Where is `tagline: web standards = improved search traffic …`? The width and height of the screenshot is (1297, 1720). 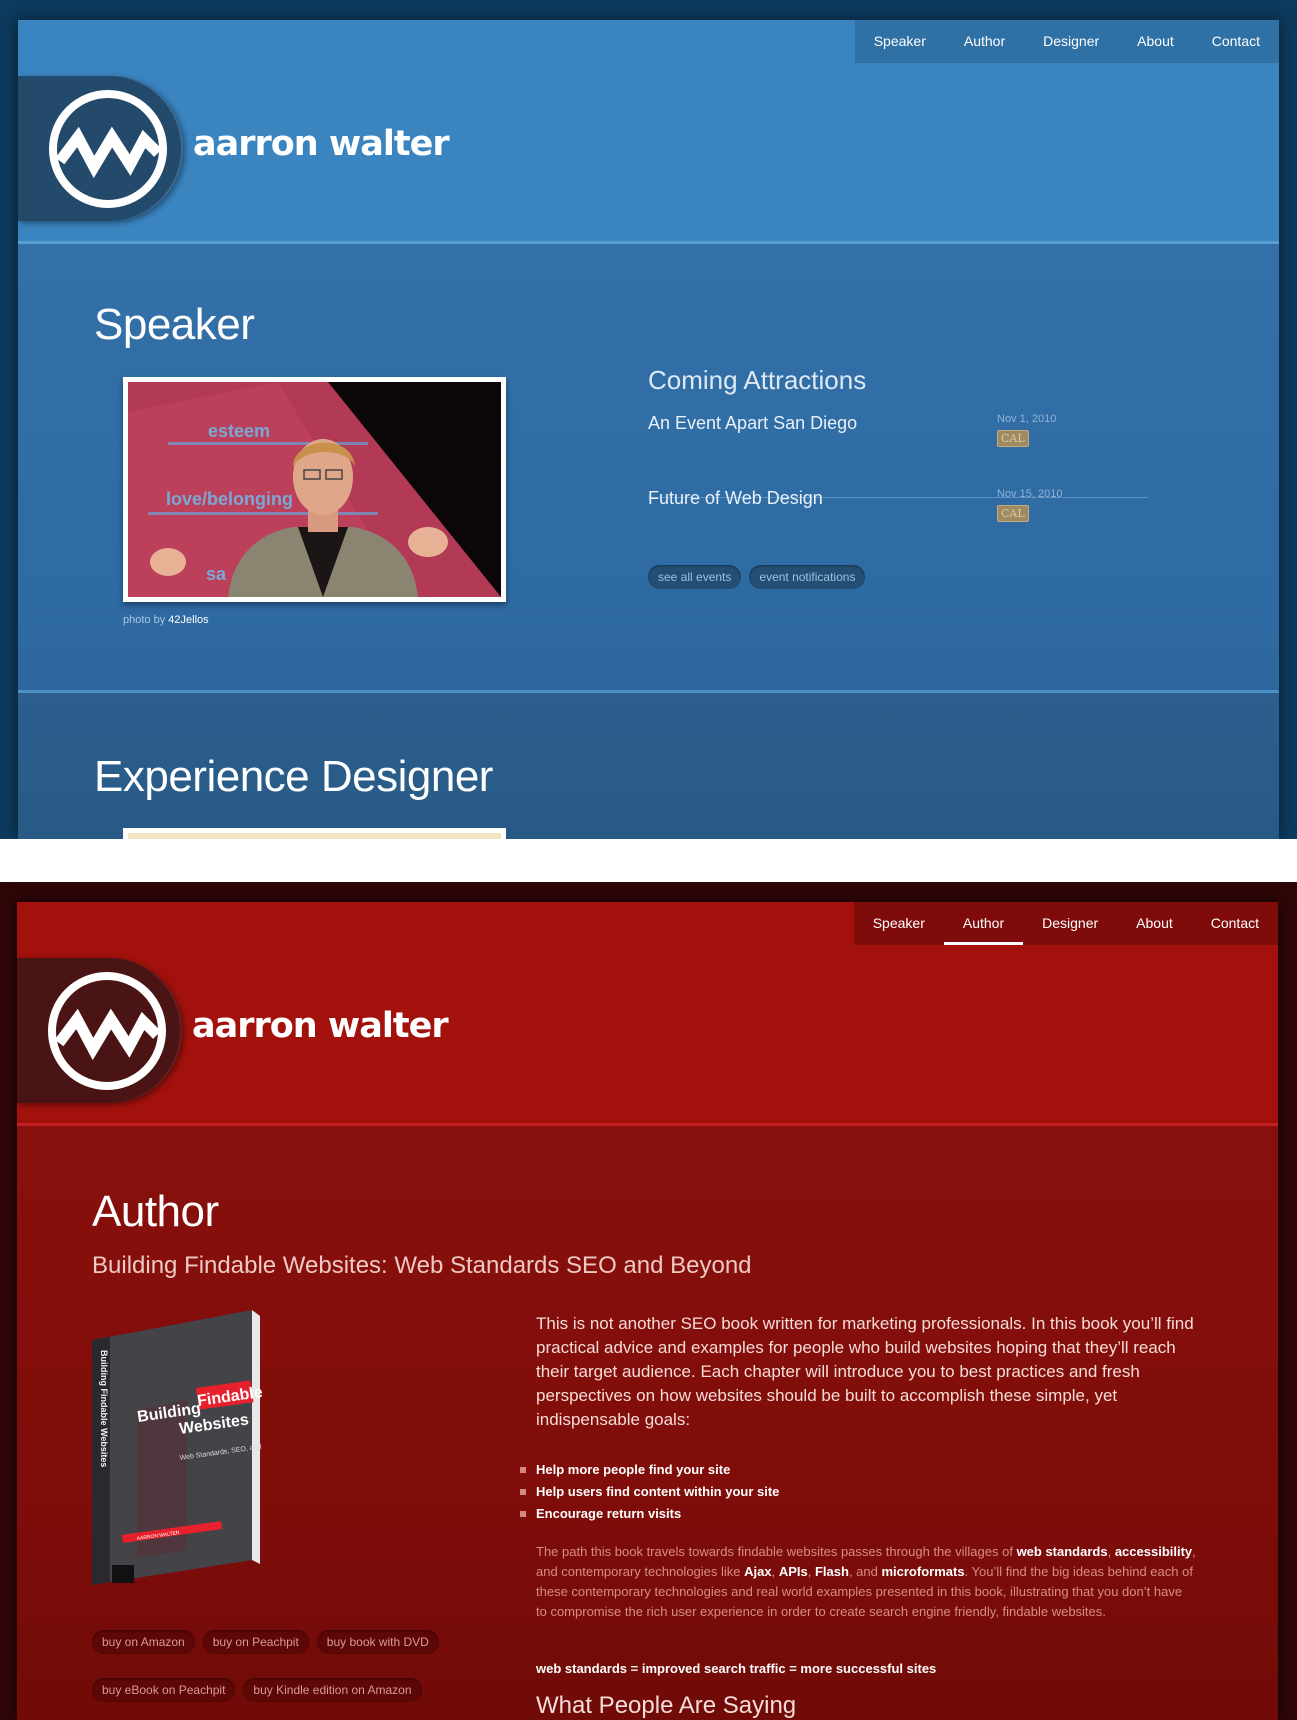
tagline: web standards = improved search traffic … is located at coordinates (736, 1668).